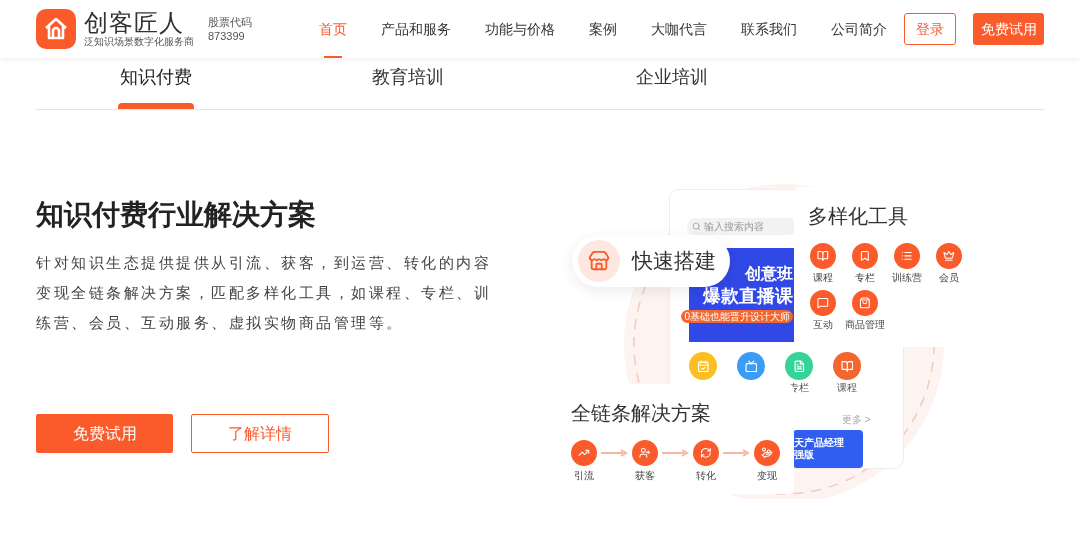 Image resolution: width=1080 pixels, height=554 pixels. I want to click on nav-link: 大咖代言, so click(679, 29).